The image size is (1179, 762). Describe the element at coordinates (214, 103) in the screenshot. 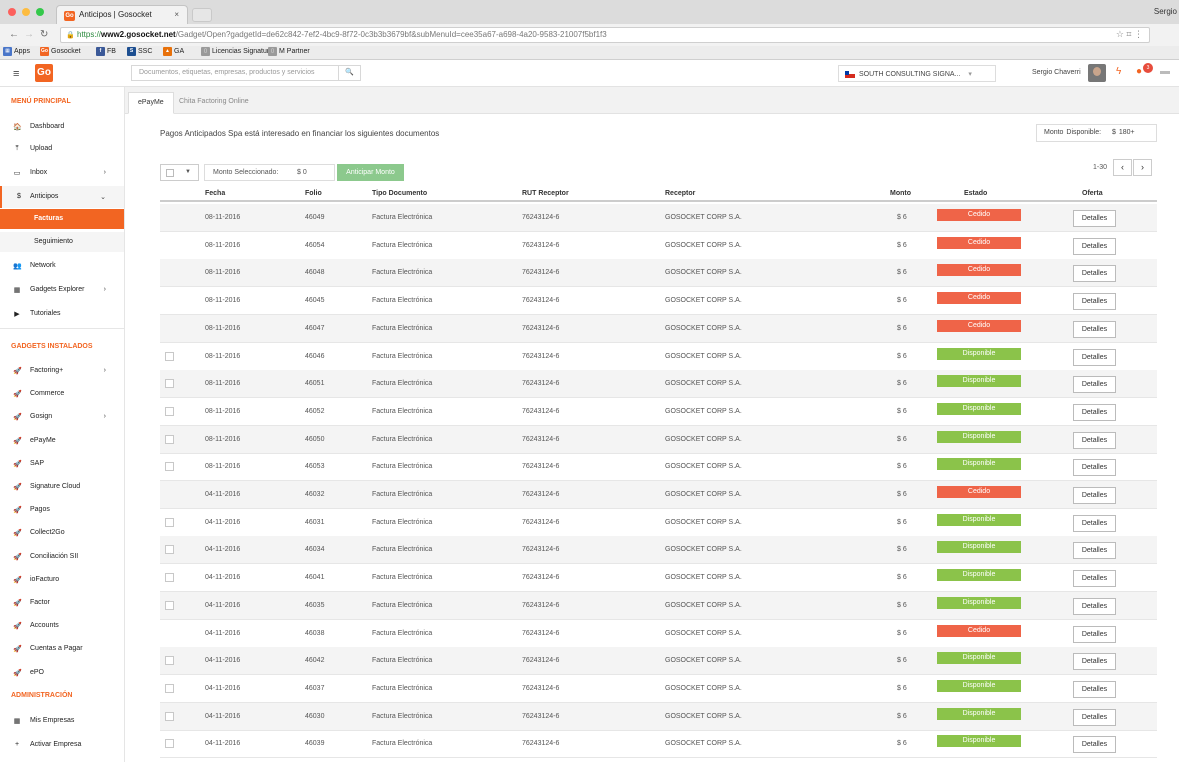

I see `tab-chita-factoring: Chita Factoring Online` at that location.